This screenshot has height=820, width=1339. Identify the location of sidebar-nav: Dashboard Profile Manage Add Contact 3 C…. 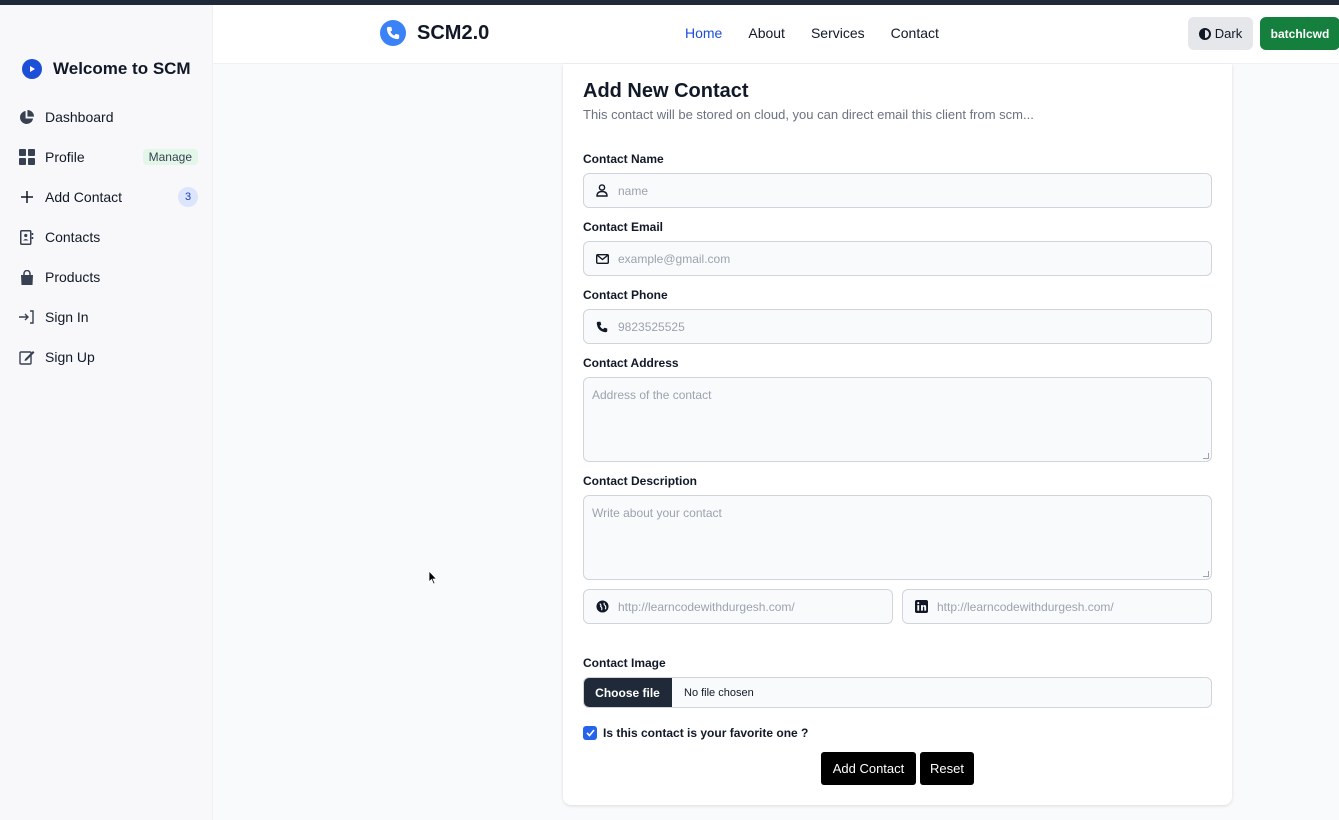
(109, 237).